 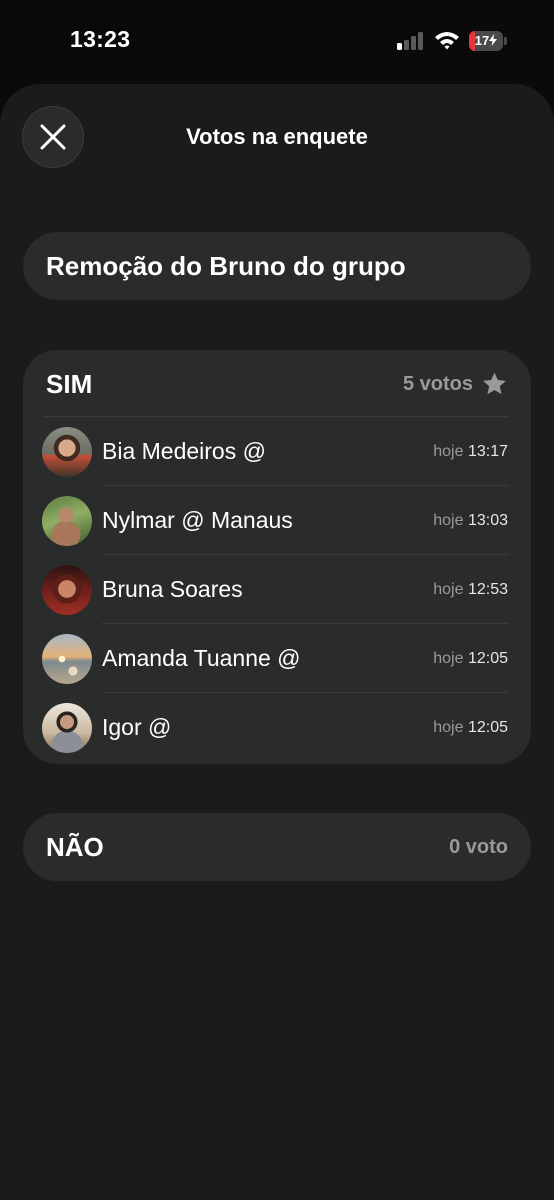 I want to click on poll-option-nao: NÃO 0 voto, so click(x=277, y=847).